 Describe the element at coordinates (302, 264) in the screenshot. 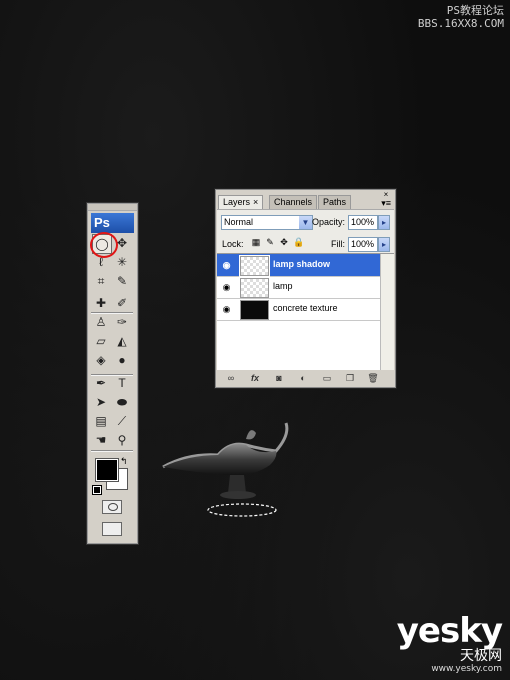

I see `layer-name: lamp shadow` at that location.